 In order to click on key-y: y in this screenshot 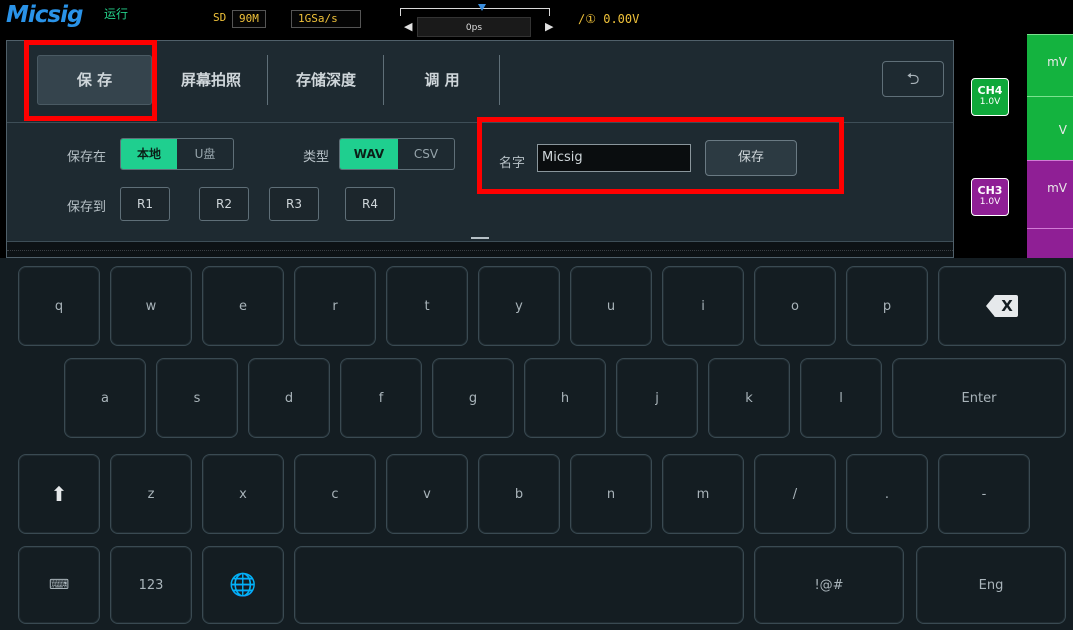, I will do `click(519, 306)`.